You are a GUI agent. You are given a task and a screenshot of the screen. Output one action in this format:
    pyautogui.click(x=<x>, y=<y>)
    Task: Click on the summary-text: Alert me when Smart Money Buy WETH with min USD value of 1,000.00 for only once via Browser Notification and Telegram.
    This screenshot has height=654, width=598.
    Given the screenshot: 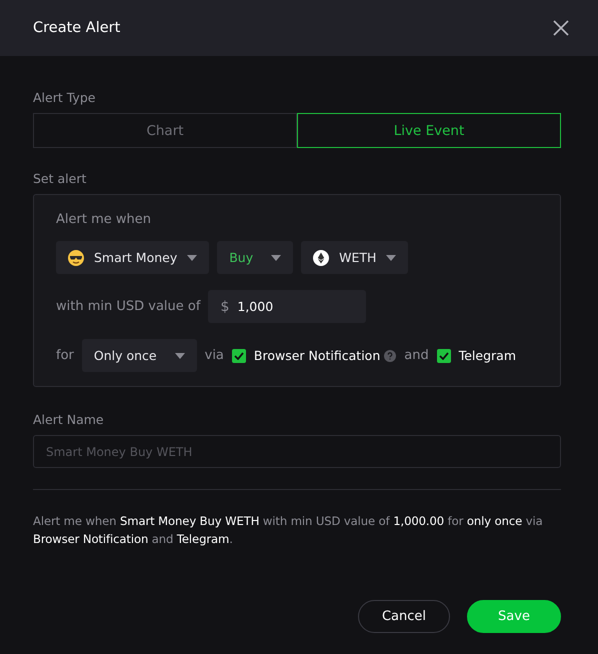 What is the action you would take?
    pyautogui.click(x=288, y=530)
    